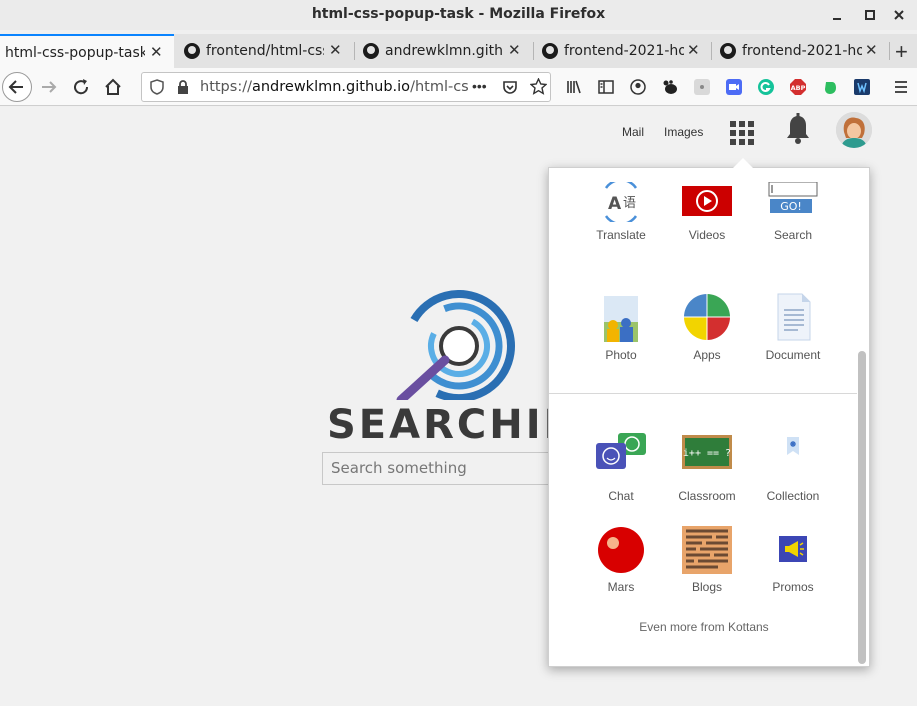 Image resolution: width=917 pixels, height=706 pixels. What do you see at coordinates (538, 88) in the screenshot?
I see `bookmark-star-icon` at bounding box center [538, 88].